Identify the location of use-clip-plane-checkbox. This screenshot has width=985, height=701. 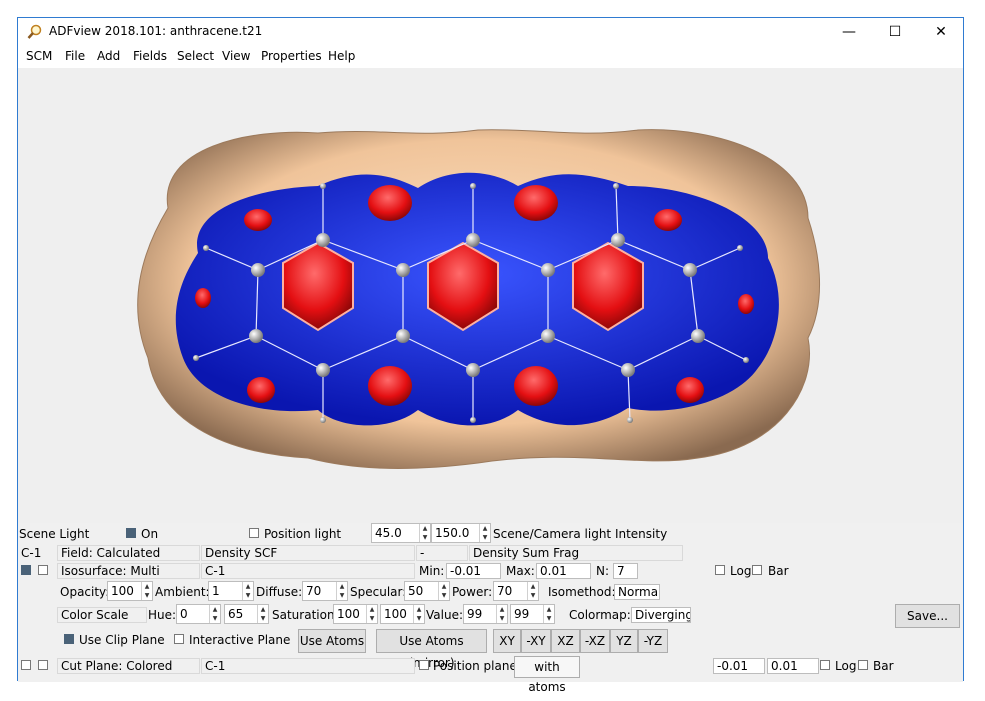
(69, 639).